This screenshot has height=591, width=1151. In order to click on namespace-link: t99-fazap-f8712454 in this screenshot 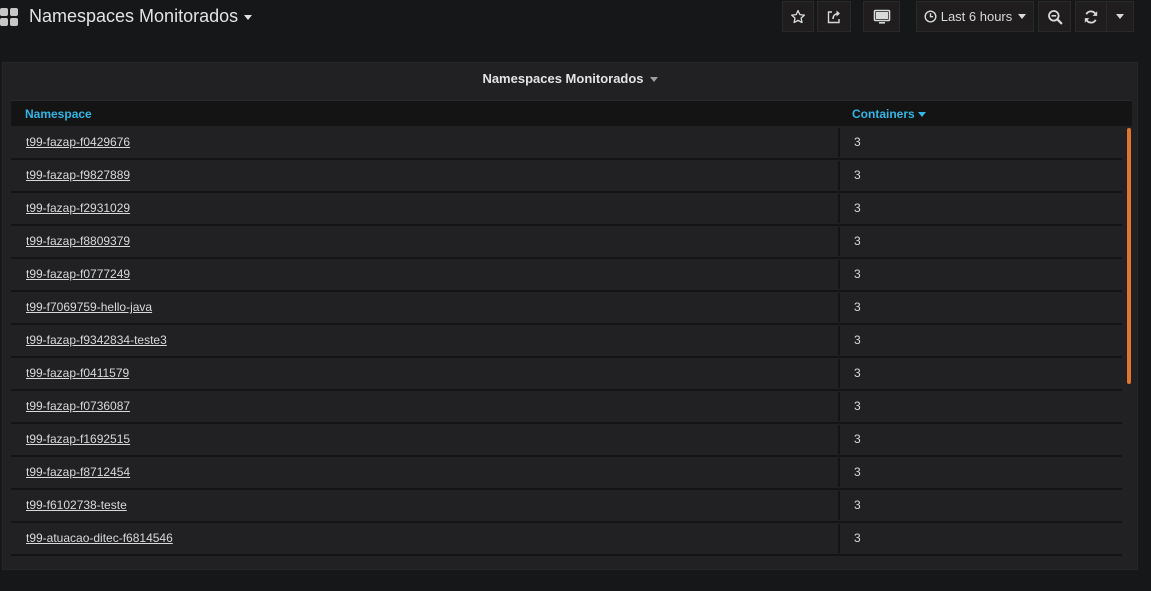, I will do `click(78, 472)`.